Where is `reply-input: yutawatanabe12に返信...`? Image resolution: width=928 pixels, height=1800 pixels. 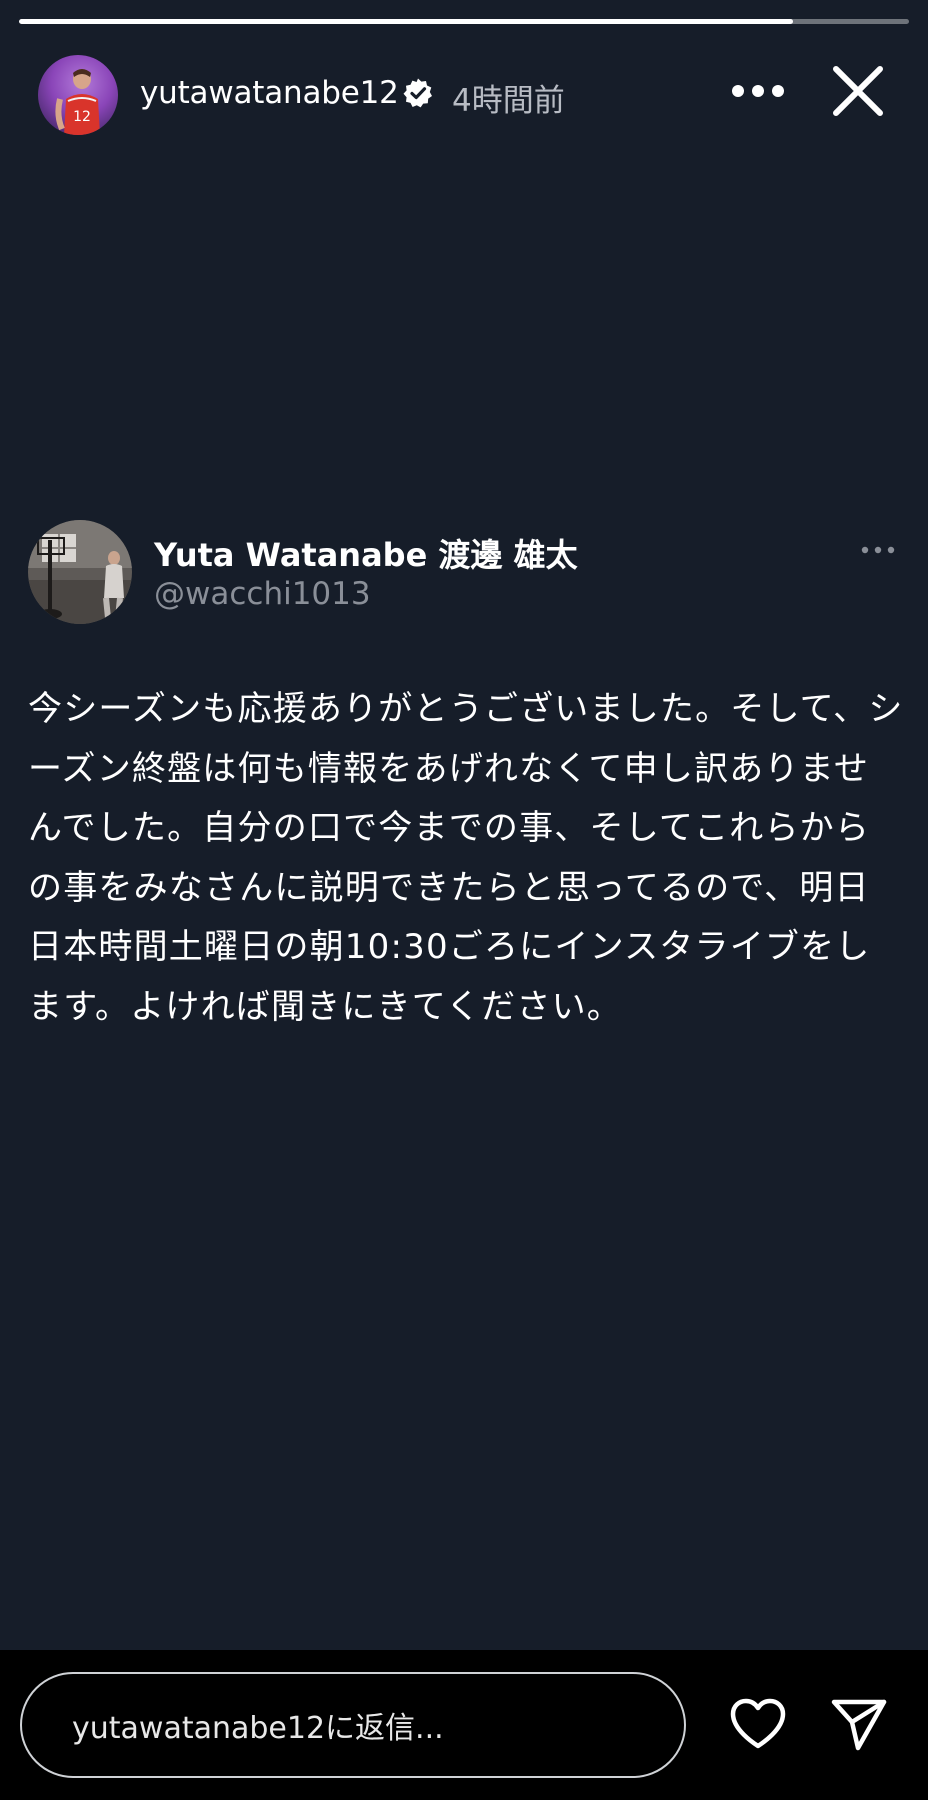
reply-input: yutawatanabe12に返信... is located at coordinates (353, 1725).